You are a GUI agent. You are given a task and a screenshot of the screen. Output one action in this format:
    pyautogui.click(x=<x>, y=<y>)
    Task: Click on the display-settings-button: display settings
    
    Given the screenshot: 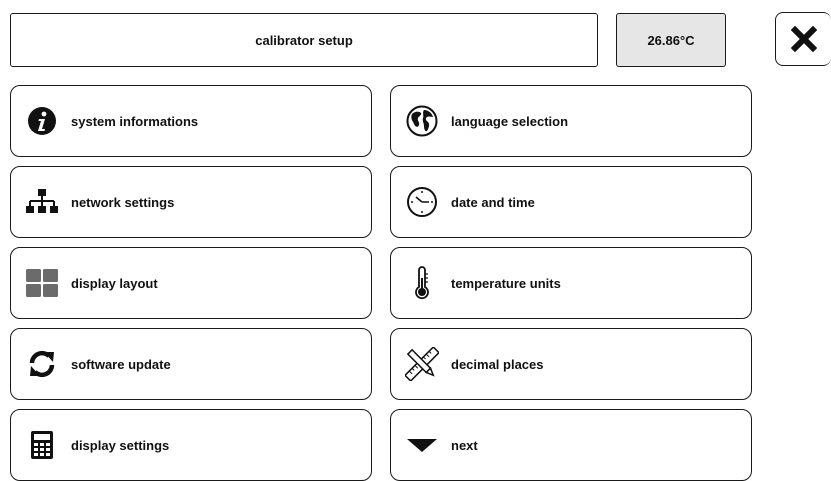 What is the action you would take?
    pyautogui.click(x=191, y=445)
    